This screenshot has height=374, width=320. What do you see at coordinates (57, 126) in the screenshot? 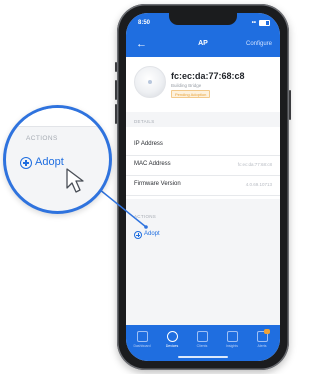
I see `divider` at bounding box center [57, 126].